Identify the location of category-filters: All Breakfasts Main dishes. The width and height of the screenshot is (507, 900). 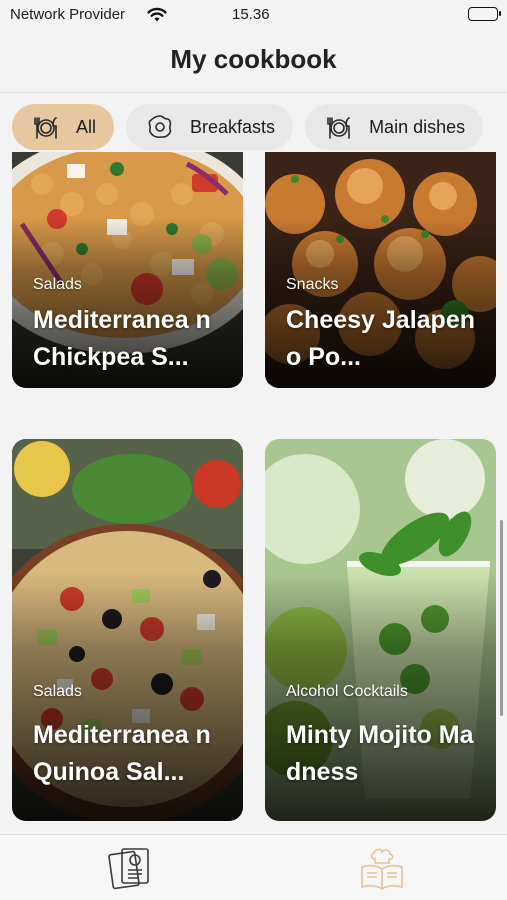
(248, 128).